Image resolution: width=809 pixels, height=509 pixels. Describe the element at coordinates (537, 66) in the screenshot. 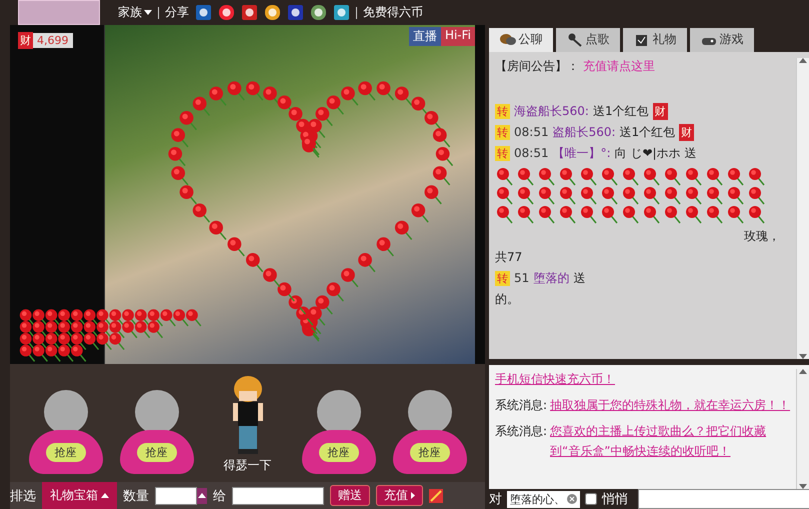

I see `announcement-label: 【房间公告】：` at that location.